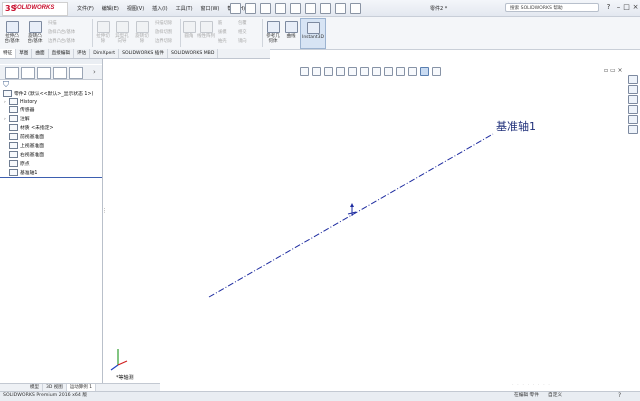  Describe the element at coordinates (516, 126) in the screenshot. I see `datum-axis-label: 基准轴1` at that location.